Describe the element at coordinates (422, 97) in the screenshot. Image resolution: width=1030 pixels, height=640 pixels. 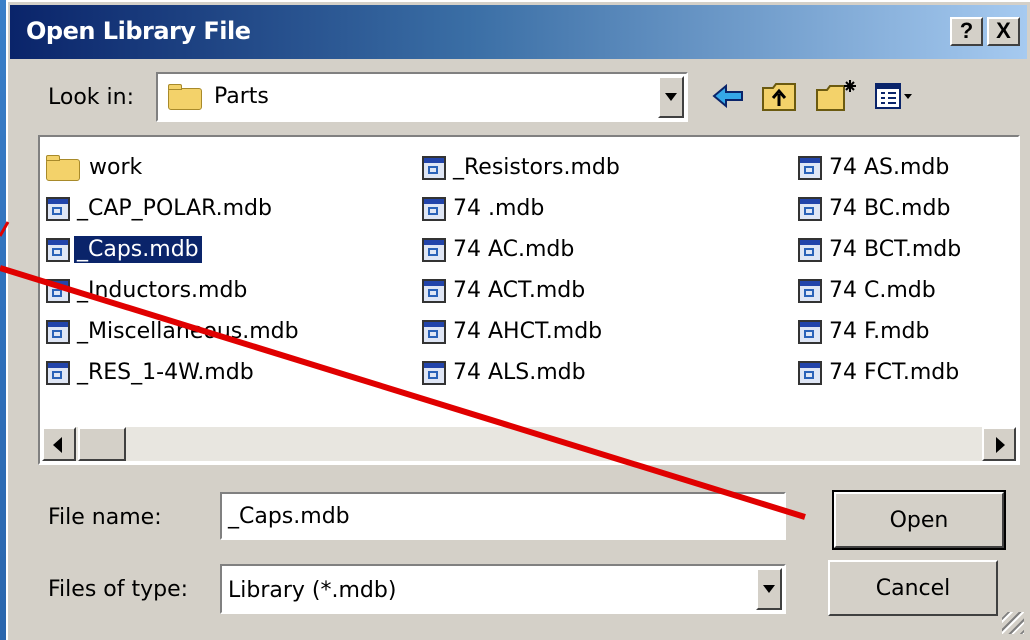
I see `look-in-combo: Parts` at that location.